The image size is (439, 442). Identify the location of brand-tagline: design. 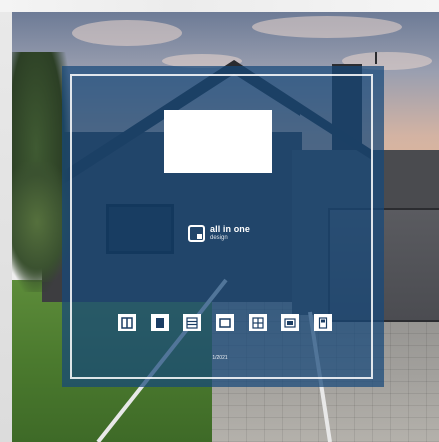
(219, 238).